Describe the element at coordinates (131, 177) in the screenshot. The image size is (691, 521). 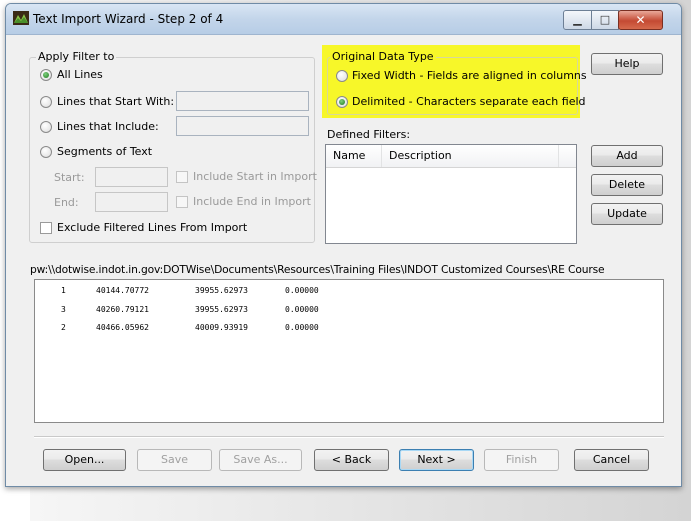
I see `start-input` at that location.